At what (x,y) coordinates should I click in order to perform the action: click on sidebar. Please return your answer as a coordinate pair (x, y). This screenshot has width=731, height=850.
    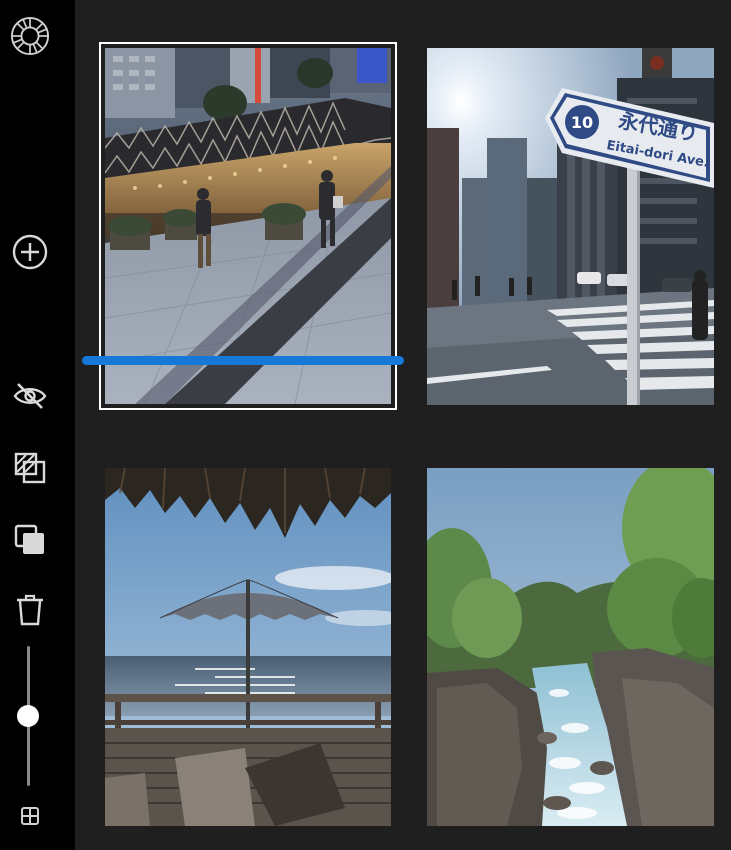
    Looking at the image, I should click on (37, 425).